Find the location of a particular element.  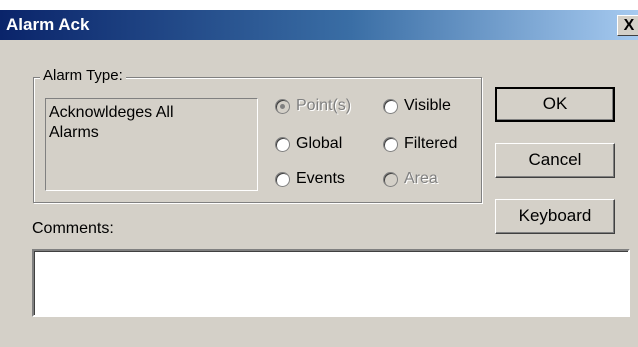

close-button: X is located at coordinates (627, 25).